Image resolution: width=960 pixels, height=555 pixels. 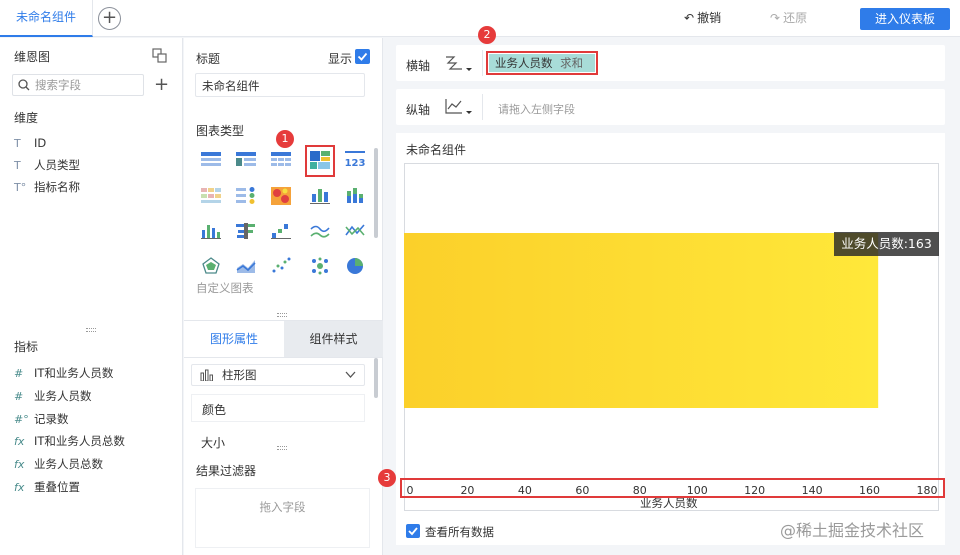 I want to click on area-line-icon, so click(x=355, y=231).